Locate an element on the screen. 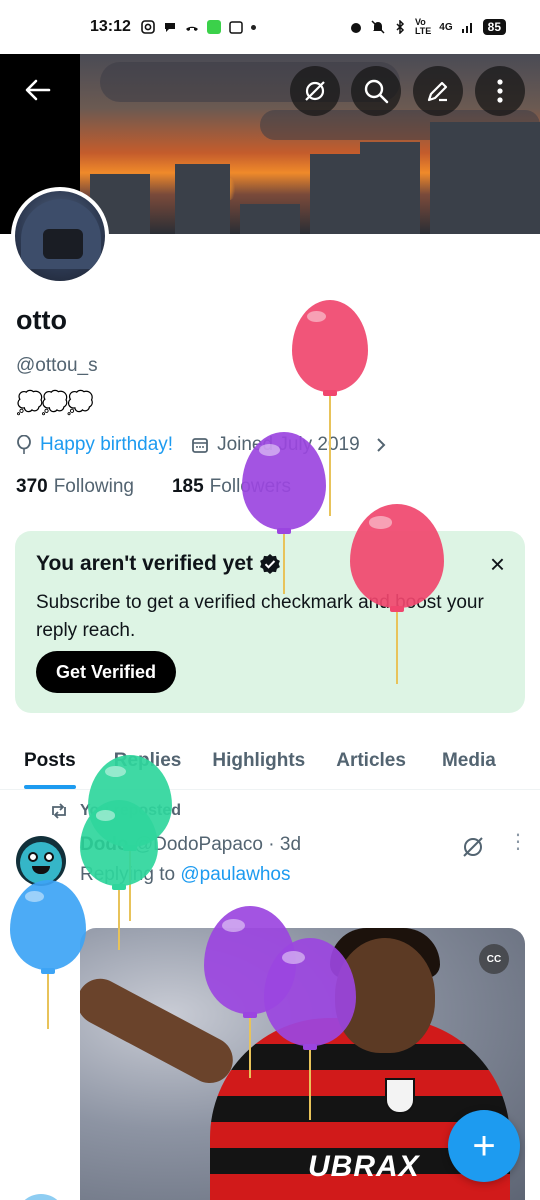  mute-icon is located at coordinates (378, 27).